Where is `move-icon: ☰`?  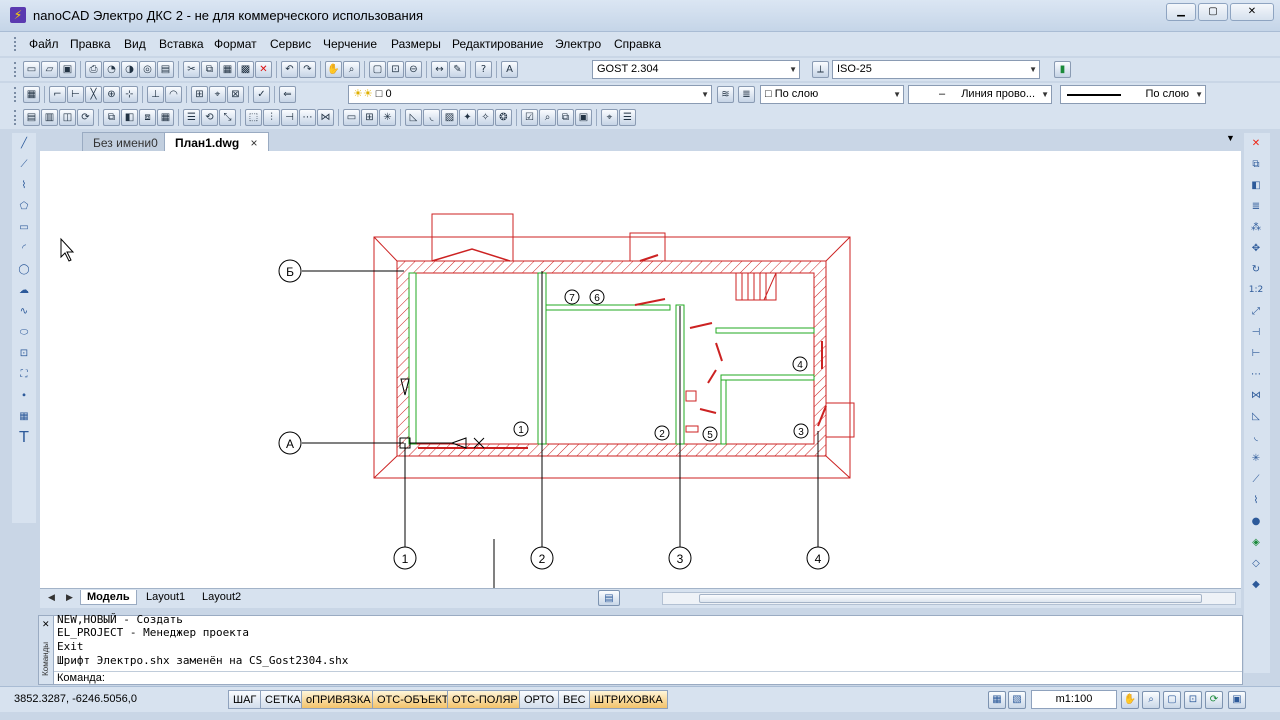
move-icon: ☰ is located at coordinates (191, 117).